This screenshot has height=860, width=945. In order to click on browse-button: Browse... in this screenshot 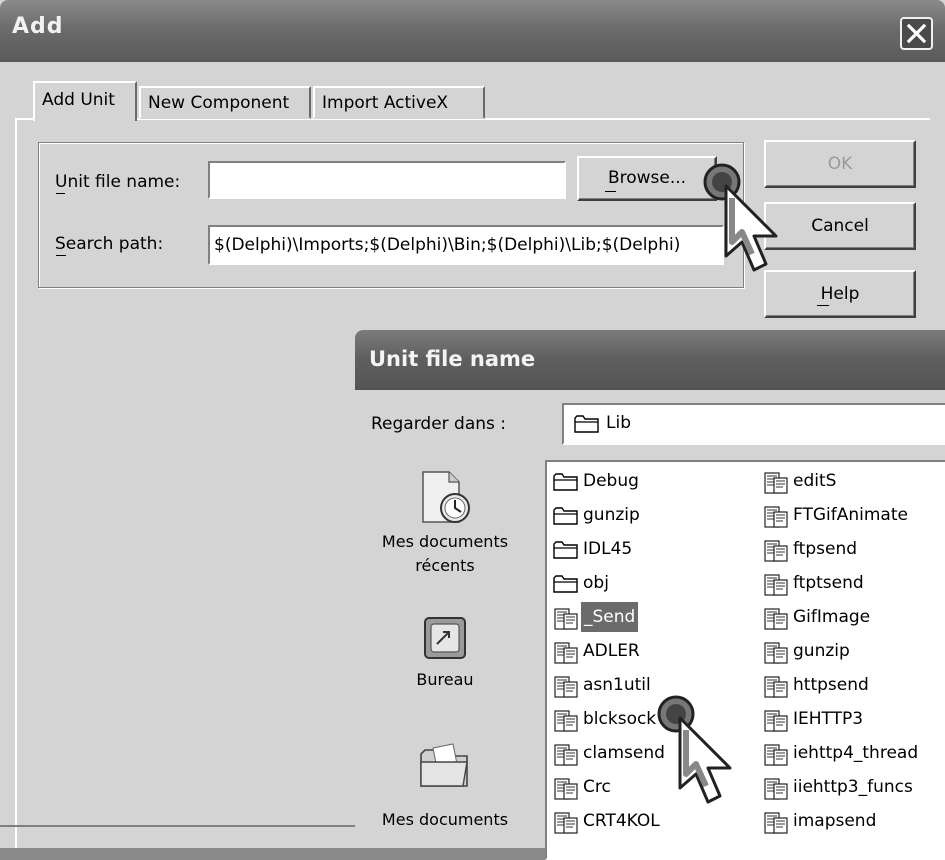, I will do `click(647, 178)`.